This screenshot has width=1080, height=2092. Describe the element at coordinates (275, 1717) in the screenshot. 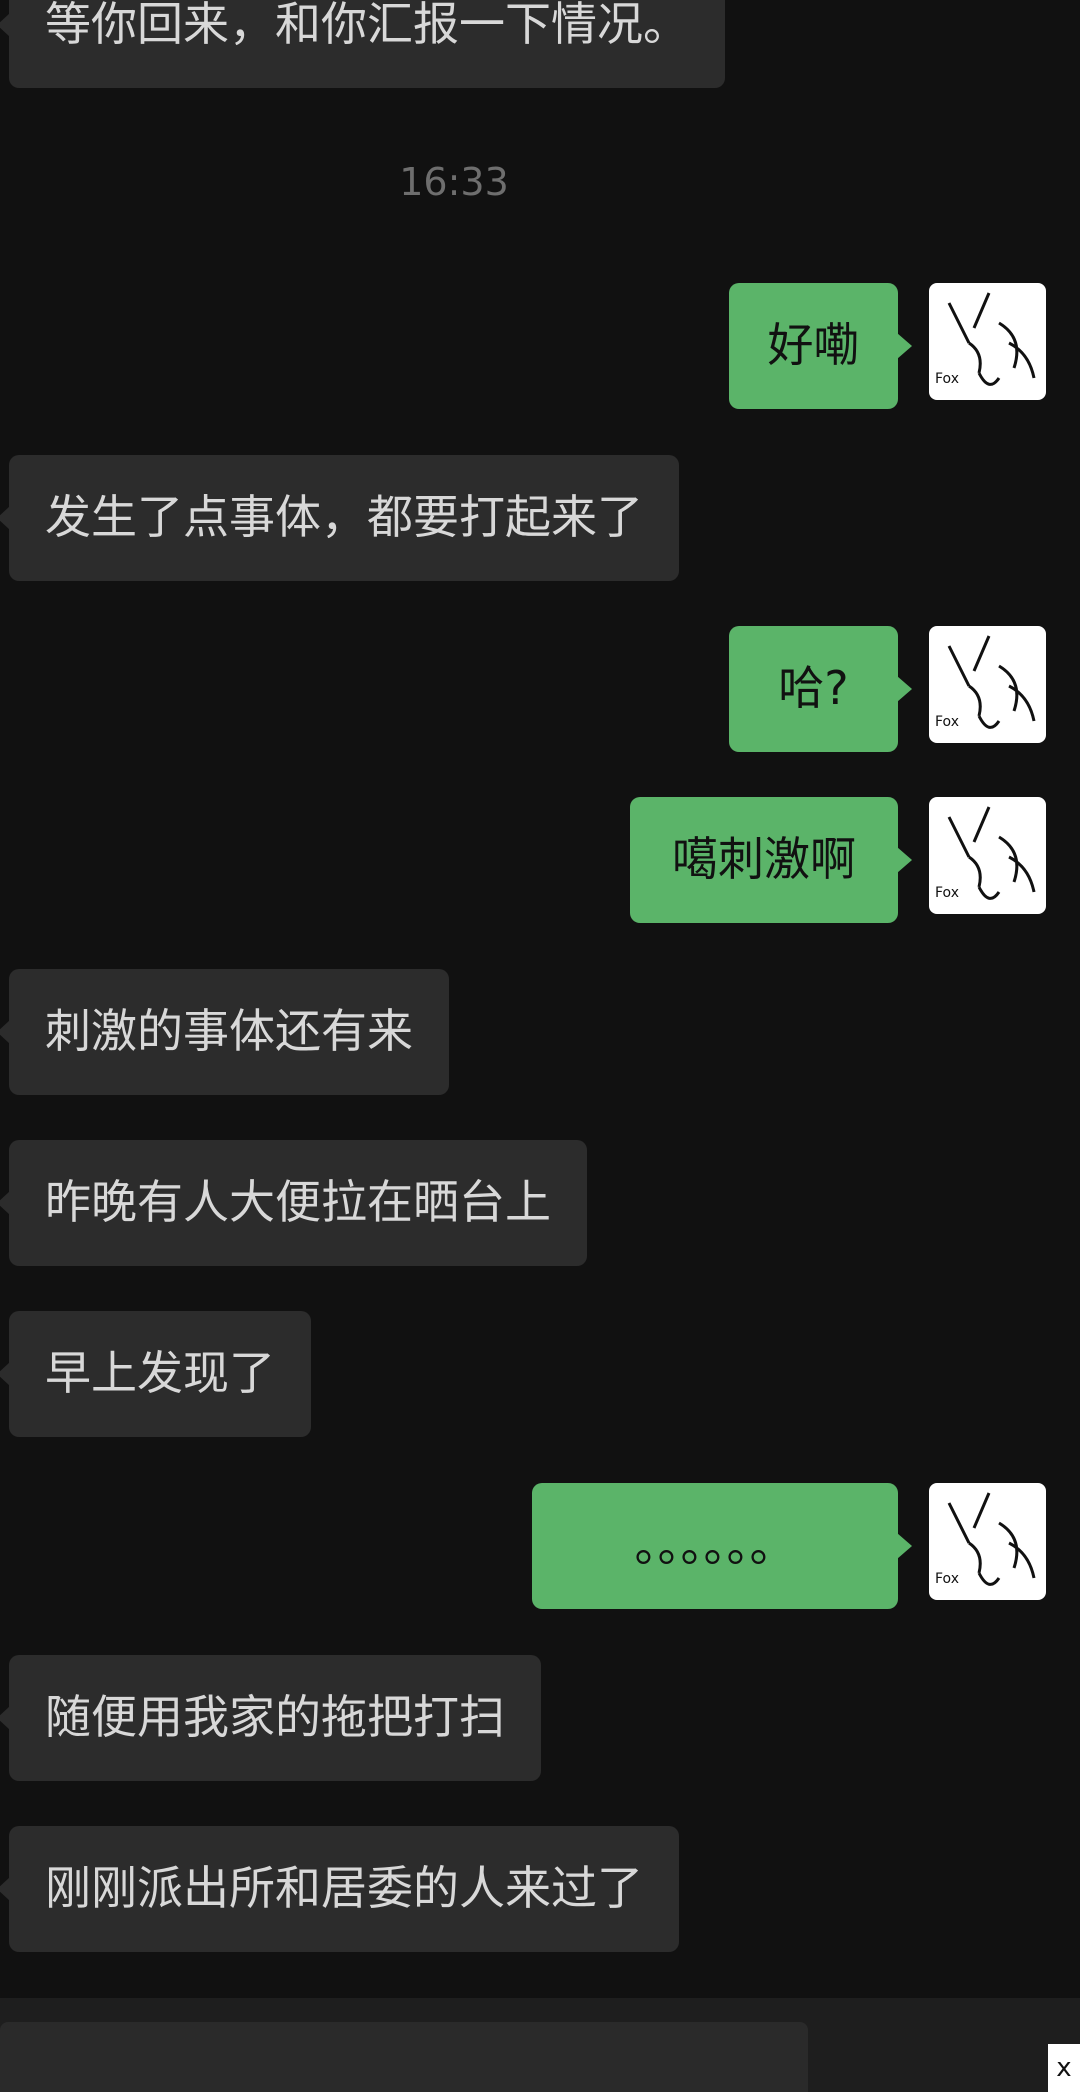

I see `message-text: 随便用我家的拖把打扫` at that location.